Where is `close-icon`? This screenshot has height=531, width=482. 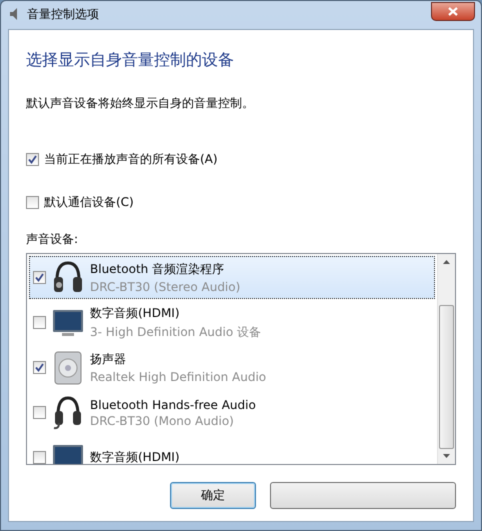
close-icon is located at coordinates (453, 11).